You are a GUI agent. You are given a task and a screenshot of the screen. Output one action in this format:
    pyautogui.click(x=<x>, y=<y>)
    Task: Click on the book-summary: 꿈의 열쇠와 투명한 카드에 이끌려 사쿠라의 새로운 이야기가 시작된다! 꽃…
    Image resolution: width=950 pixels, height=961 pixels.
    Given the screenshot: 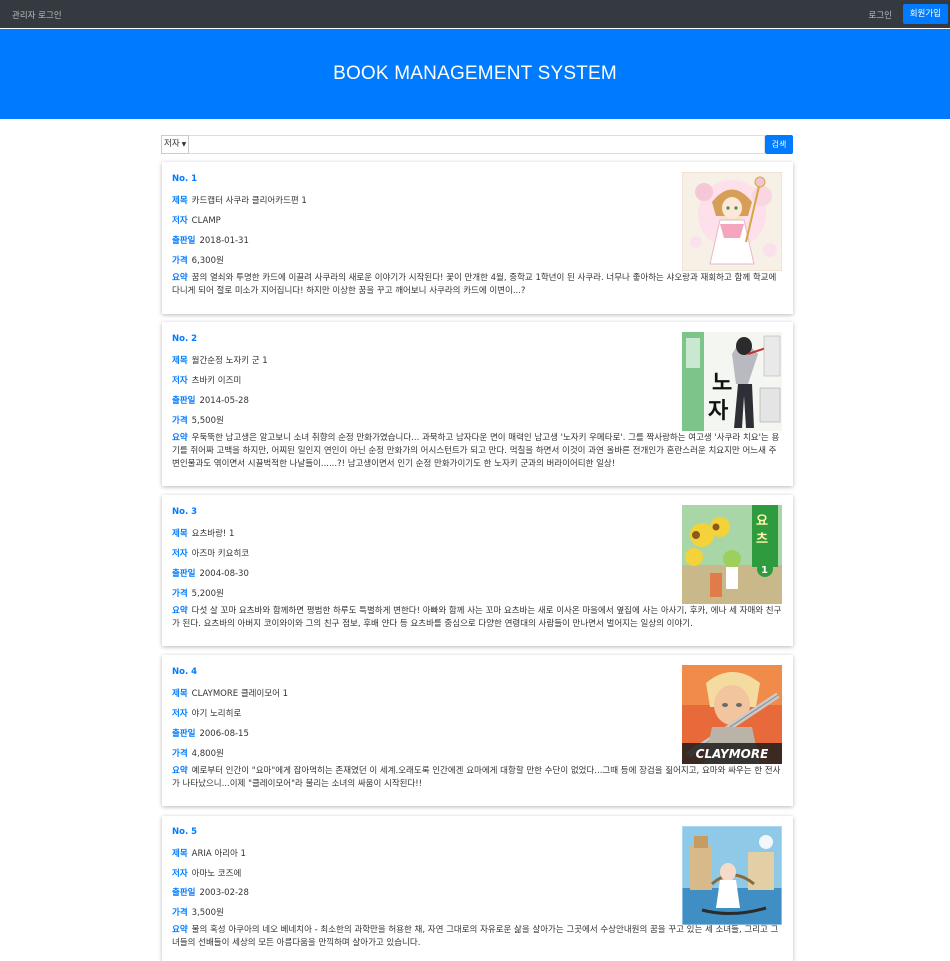 What is the action you would take?
    pyautogui.click(x=474, y=284)
    